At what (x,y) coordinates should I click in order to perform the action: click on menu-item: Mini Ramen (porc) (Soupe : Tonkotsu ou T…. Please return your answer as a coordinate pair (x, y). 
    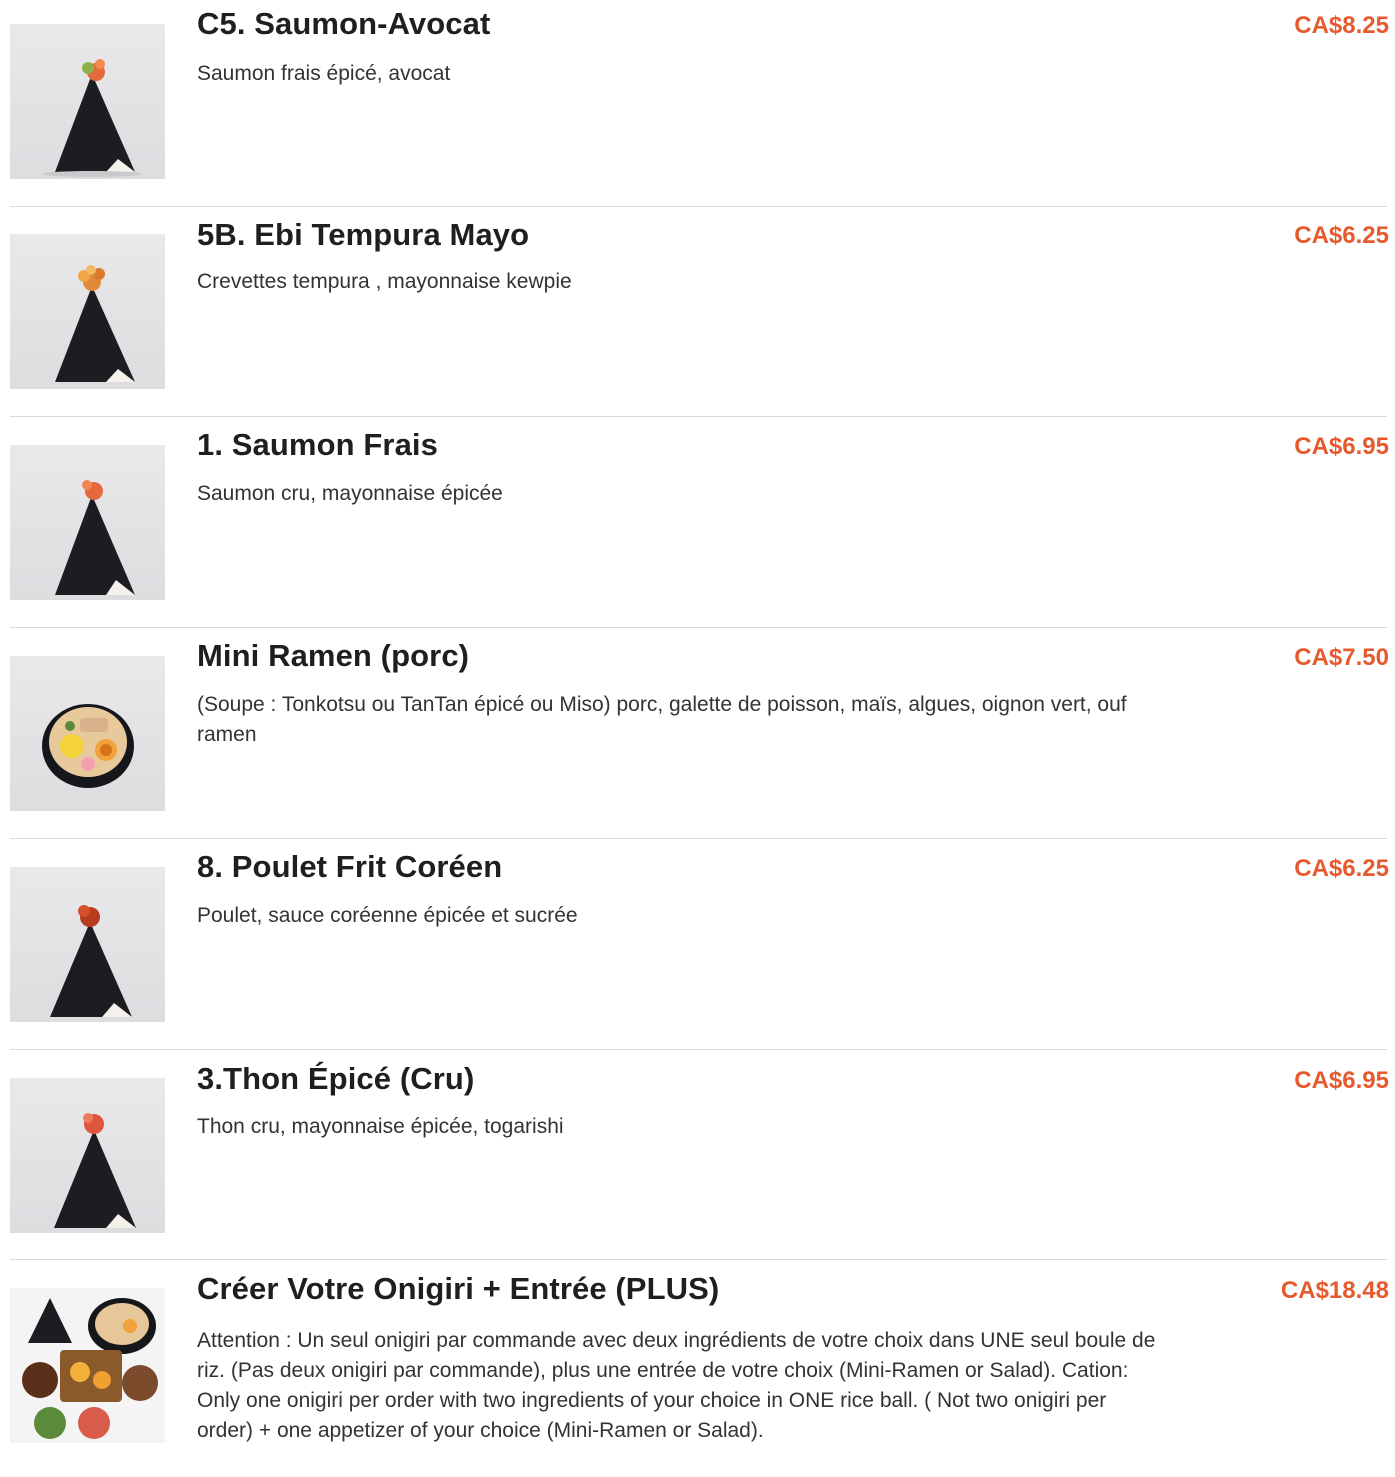
    Looking at the image, I should click on (697, 733).